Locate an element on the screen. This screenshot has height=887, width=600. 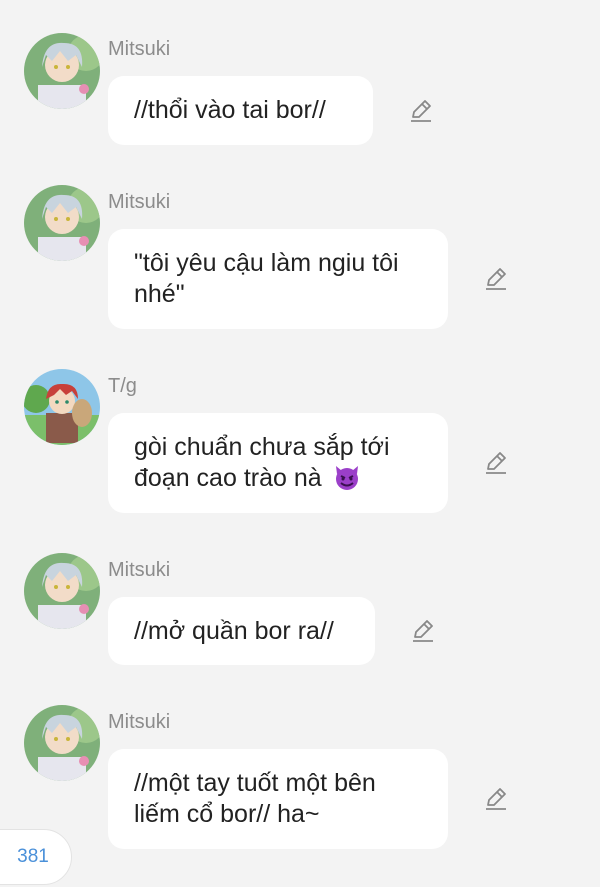
message-counter-badge: 381 is located at coordinates (36, 857).